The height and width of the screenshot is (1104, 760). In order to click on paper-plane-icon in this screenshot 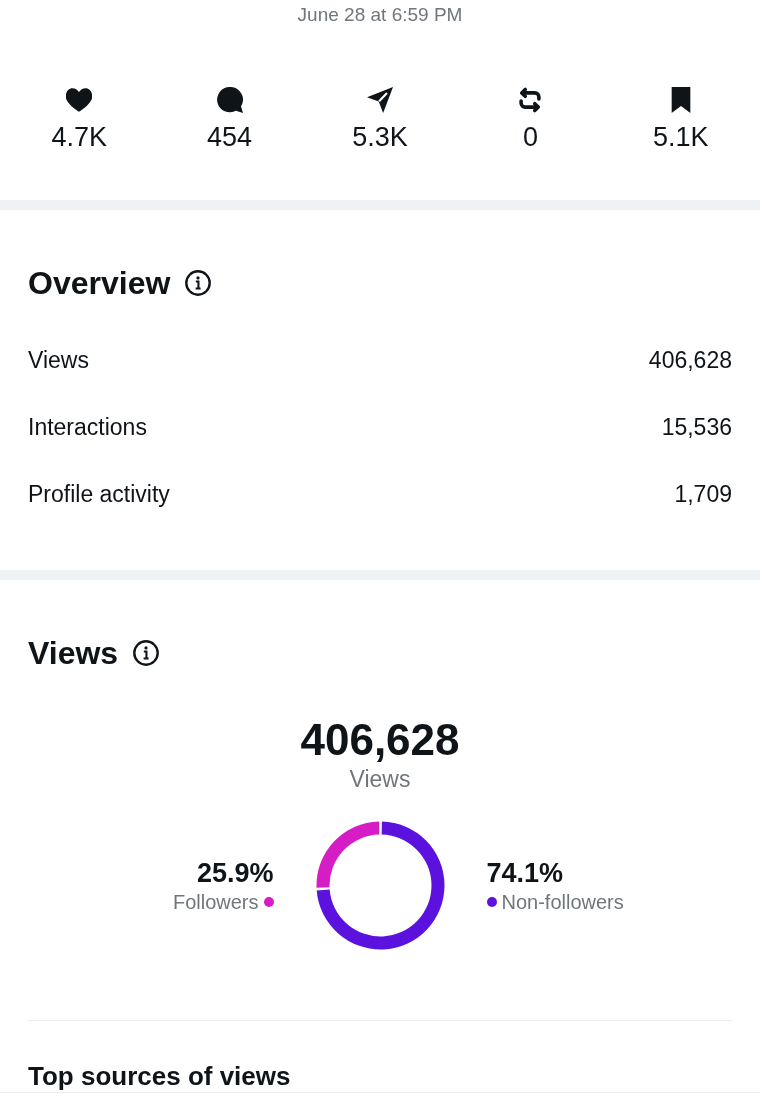, I will do `click(380, 100)`.